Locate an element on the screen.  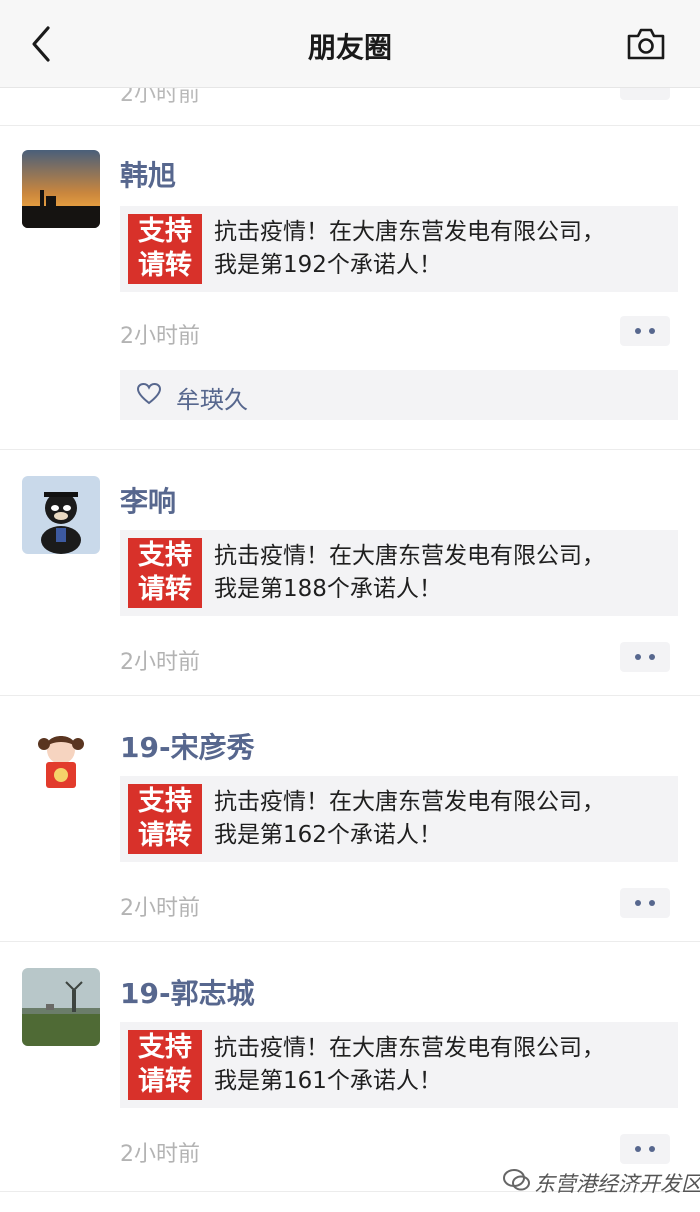
share-title: 抗击疫情！在大唐东营发电有限公司， 我是第188个承诺人！ is located at coordinates (409, 572).